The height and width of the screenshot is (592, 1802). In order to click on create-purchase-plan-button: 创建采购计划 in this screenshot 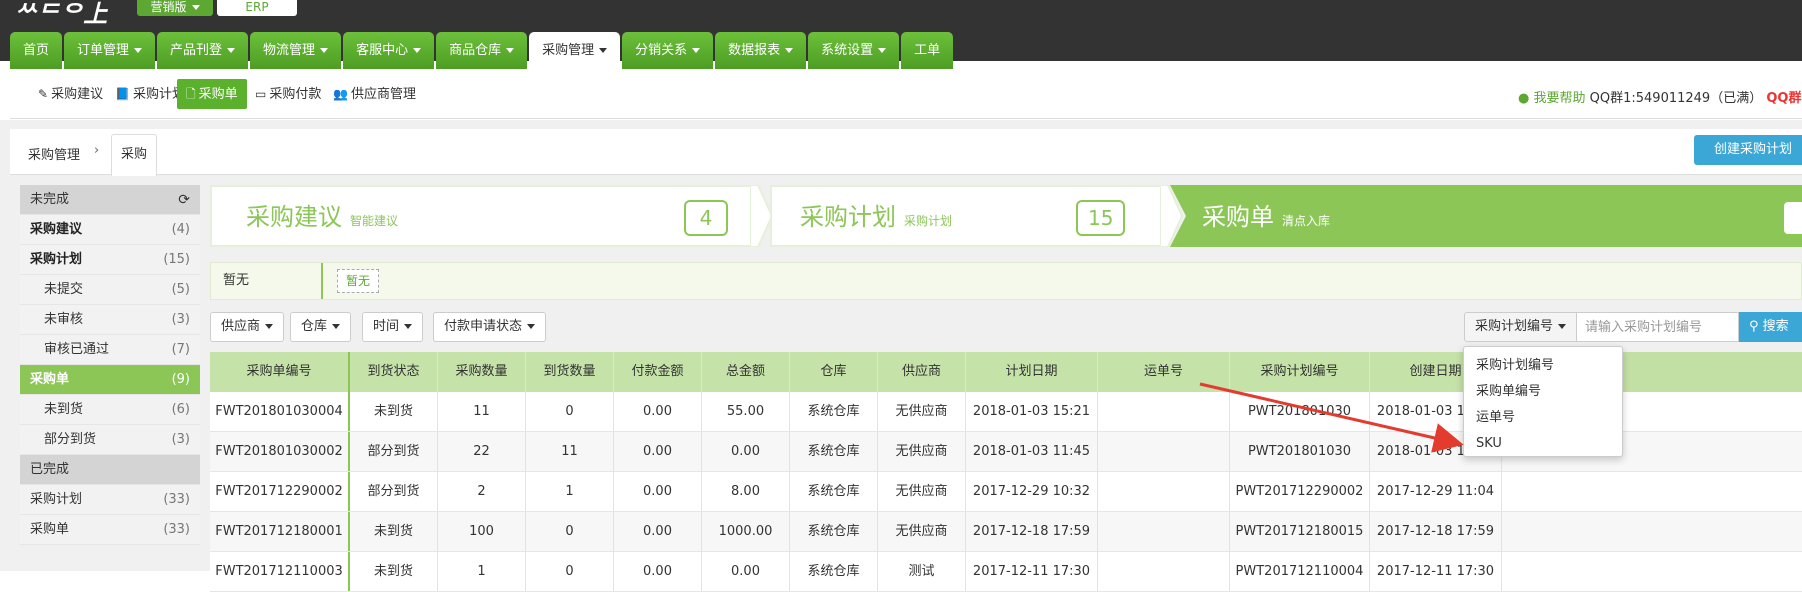, I will do `click(1748, 150)`.